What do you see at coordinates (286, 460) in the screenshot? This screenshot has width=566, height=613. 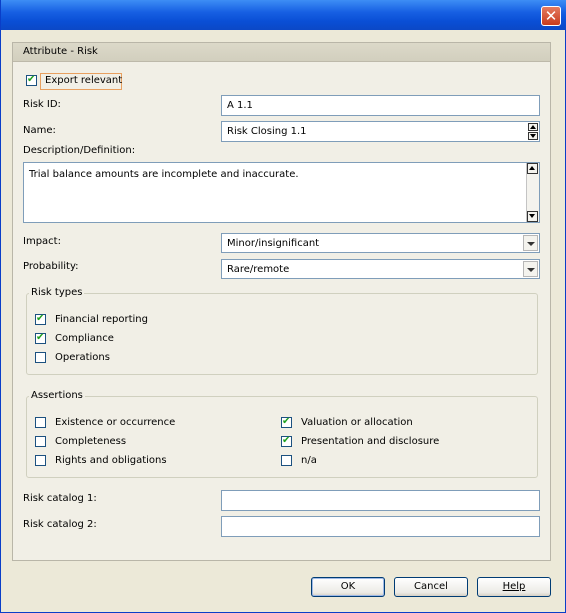 I see `na-checkbox` at bounding box center [286, 460].